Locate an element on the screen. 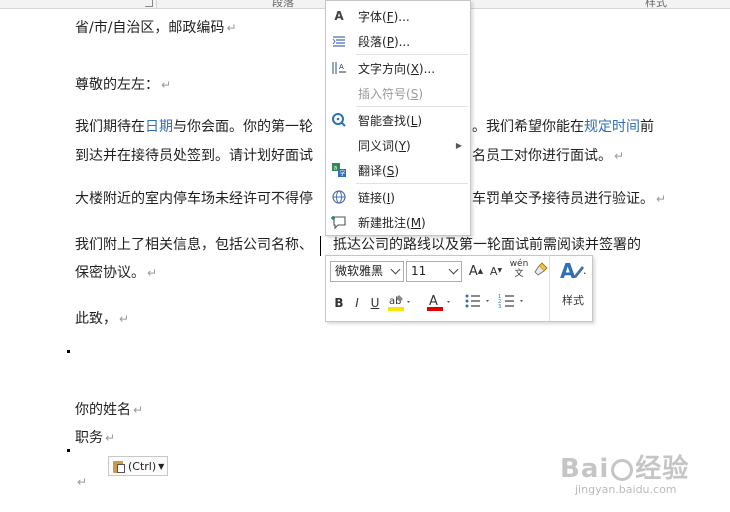 This screenshot has height=512, width=730. phonetic-glyph: wén文 is located at coordinates (519, 269).